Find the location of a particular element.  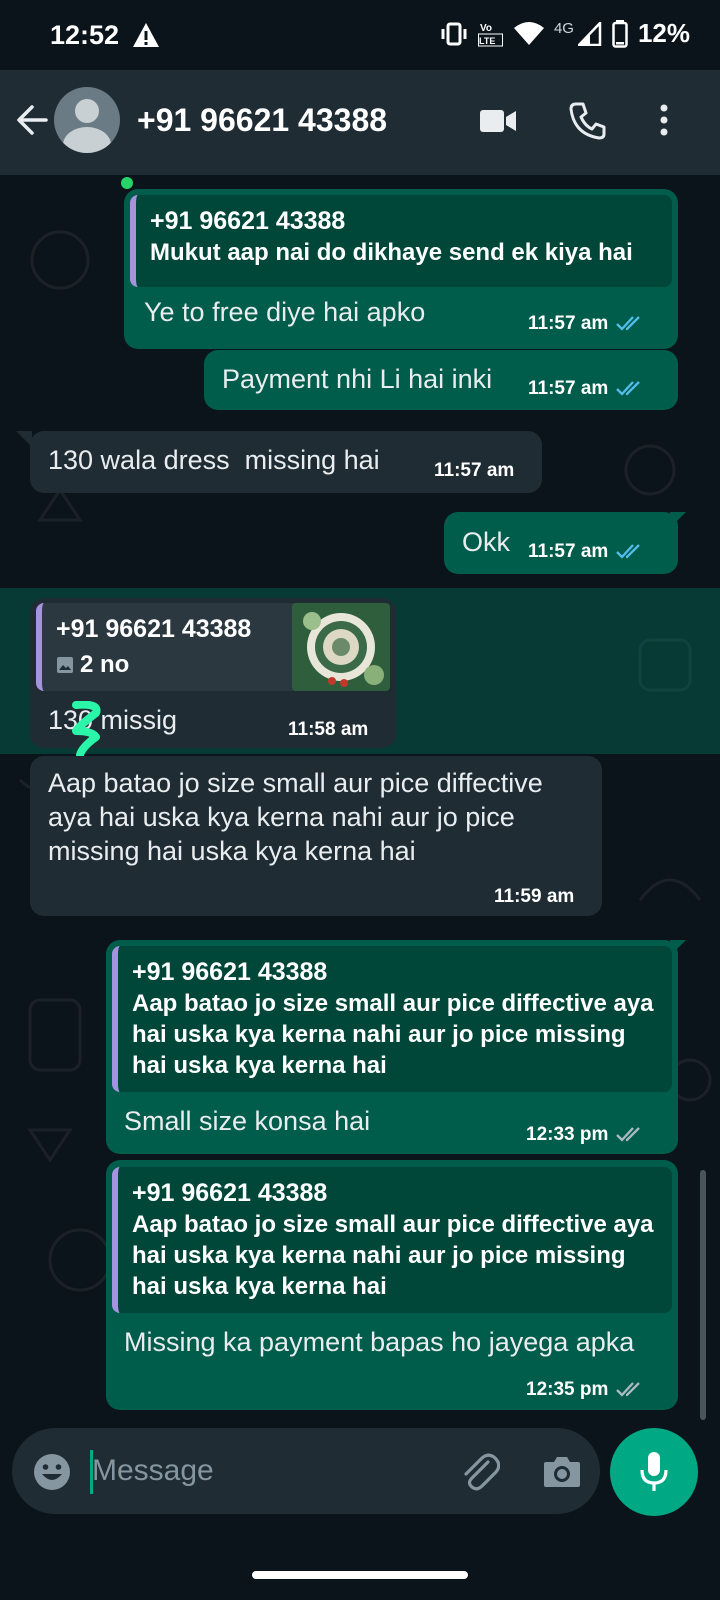

online-dot is located at coordinates (127, 183).